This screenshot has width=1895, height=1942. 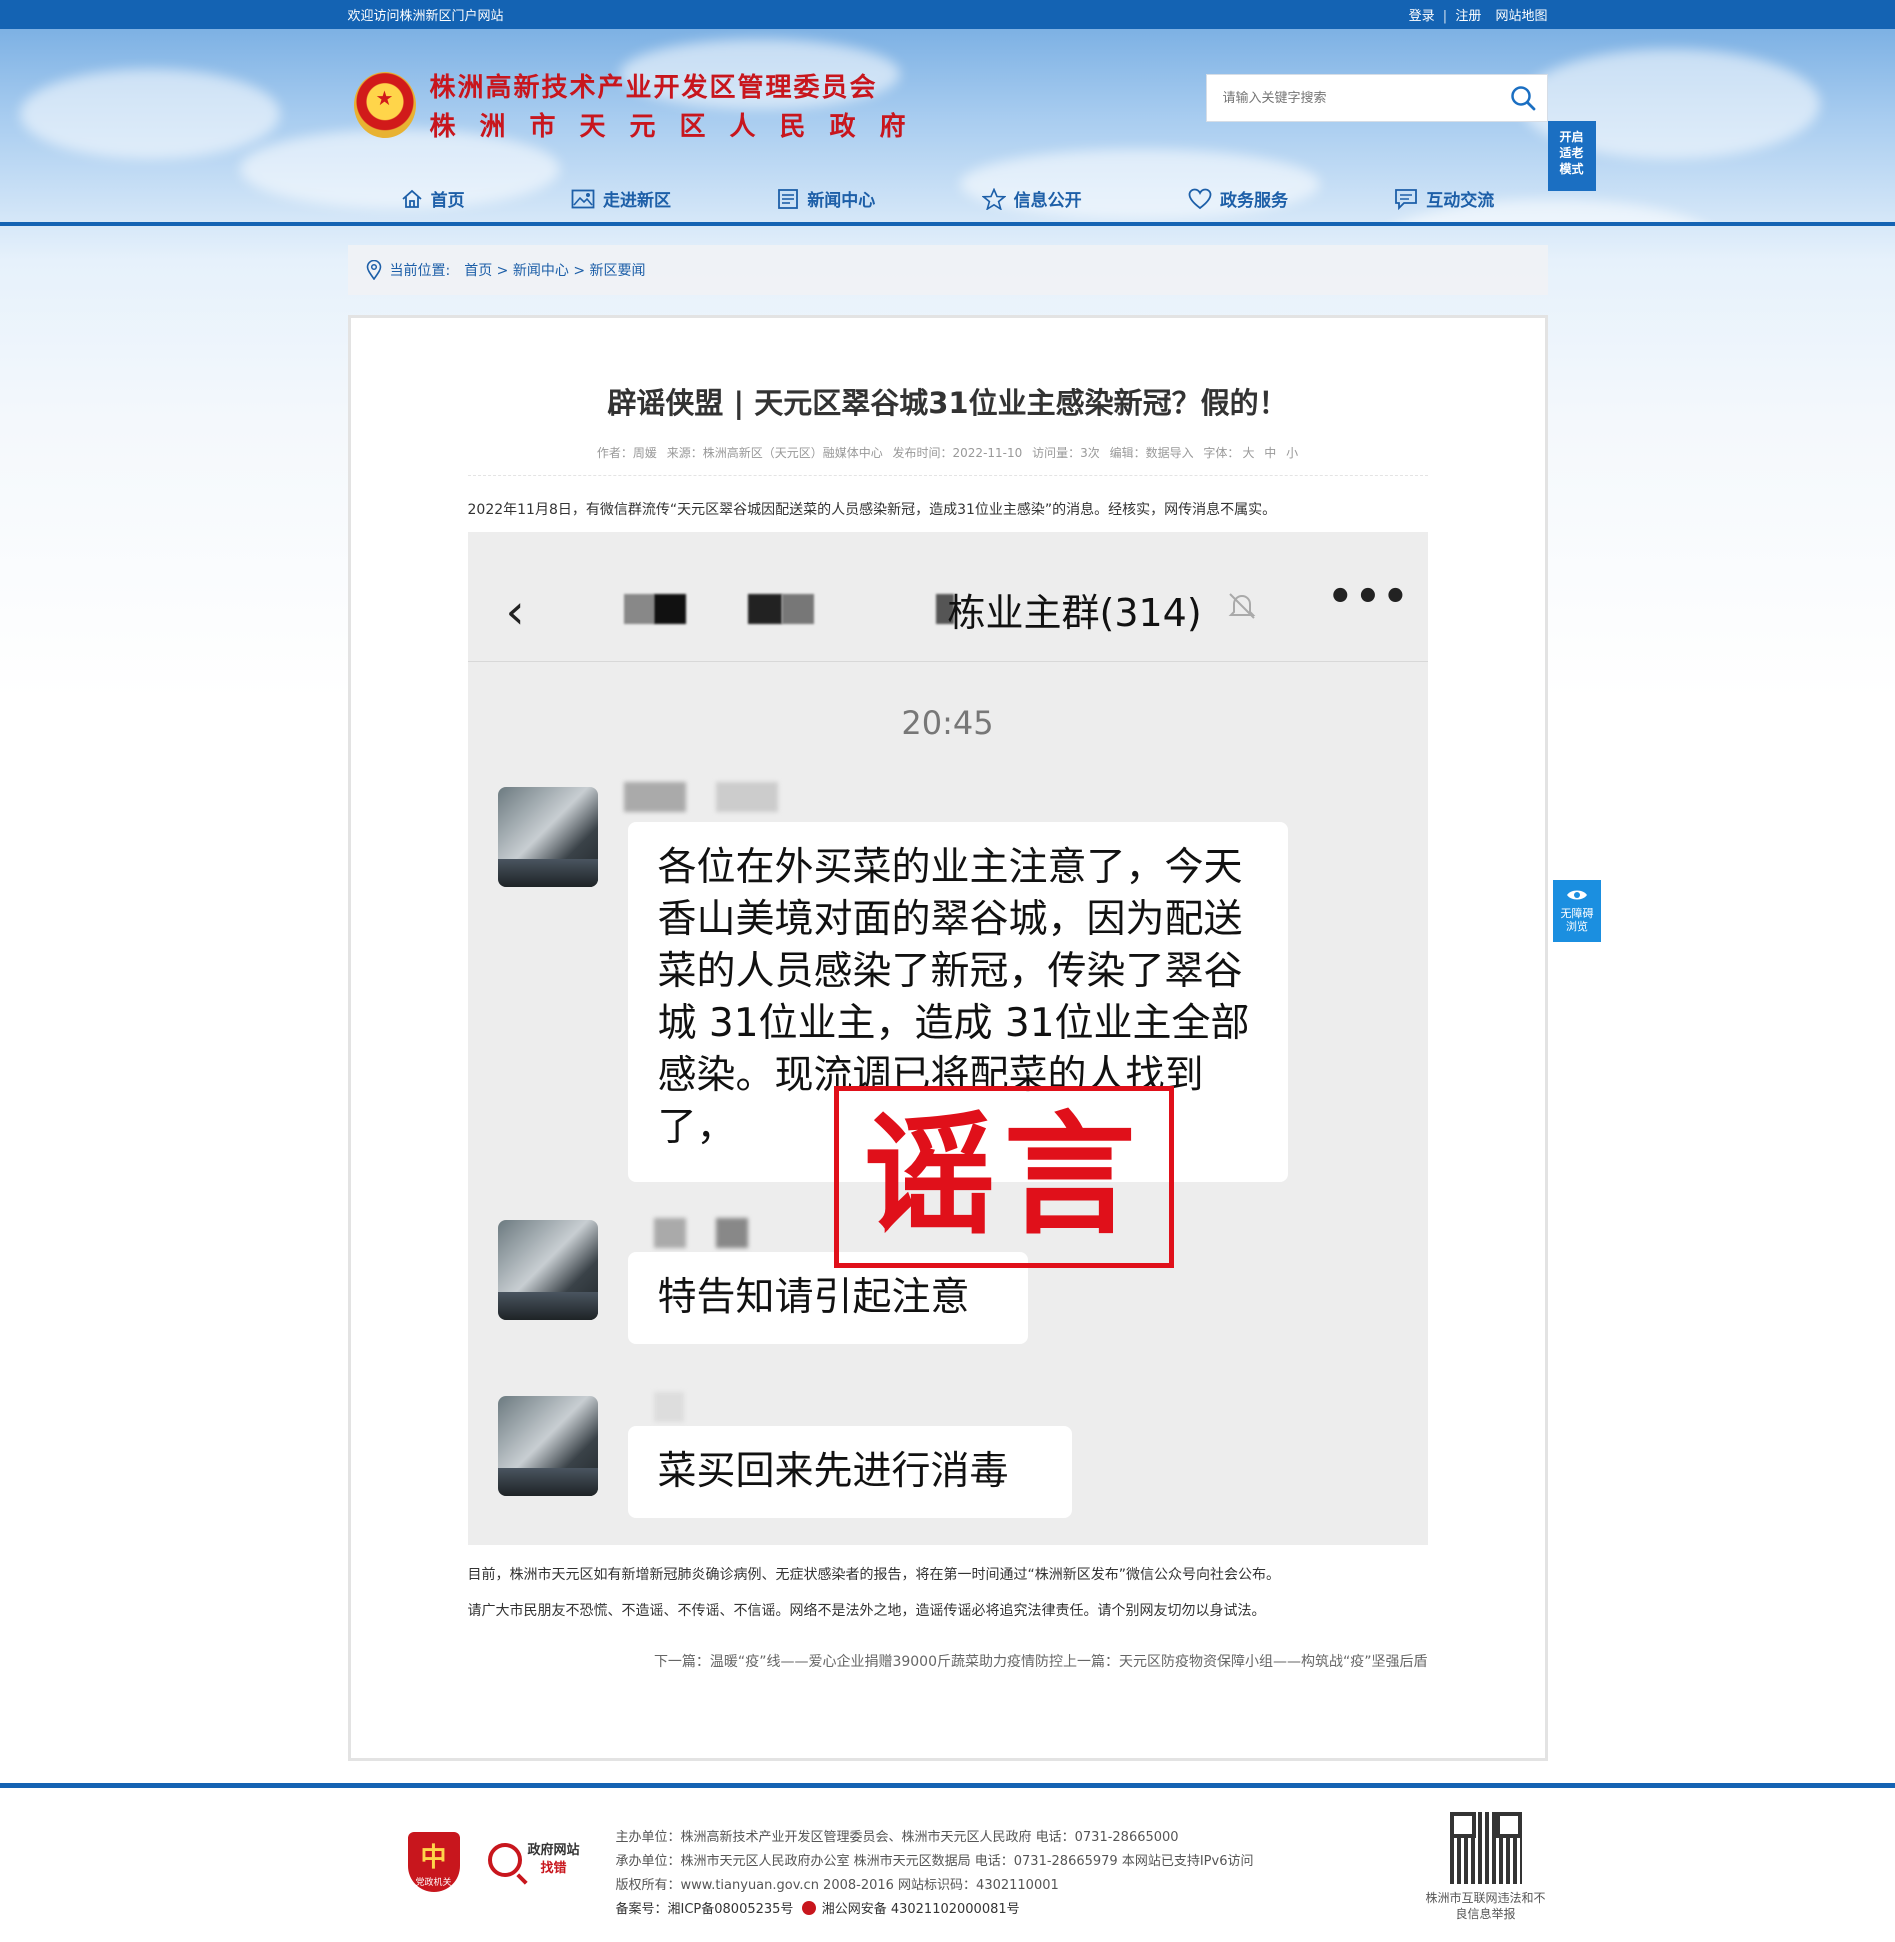 I want to click on login-link: 登录, so click(x=1422, y=16).